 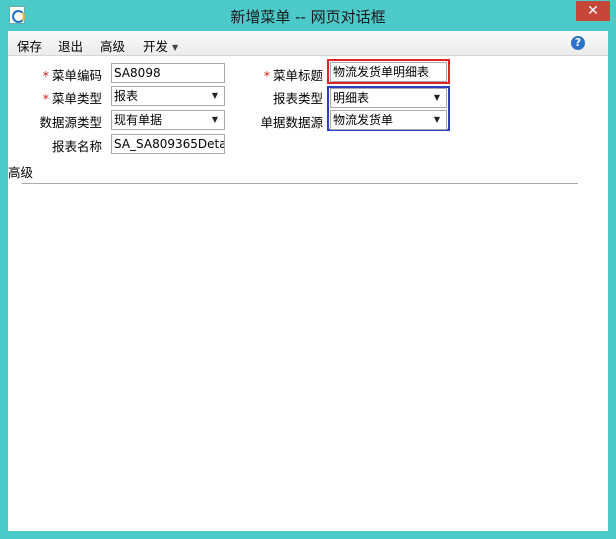 I want to click on menu-code-input: SA8098, so click(x=168, y=73).